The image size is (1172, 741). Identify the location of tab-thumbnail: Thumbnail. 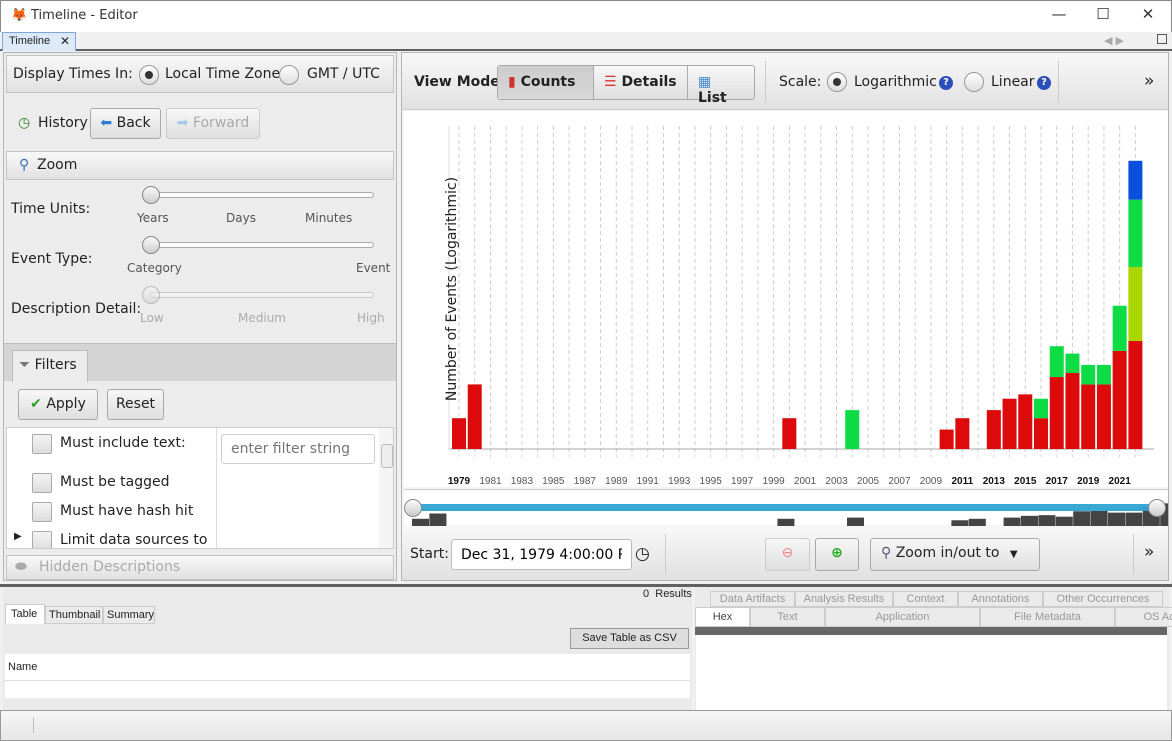
(74, 615).